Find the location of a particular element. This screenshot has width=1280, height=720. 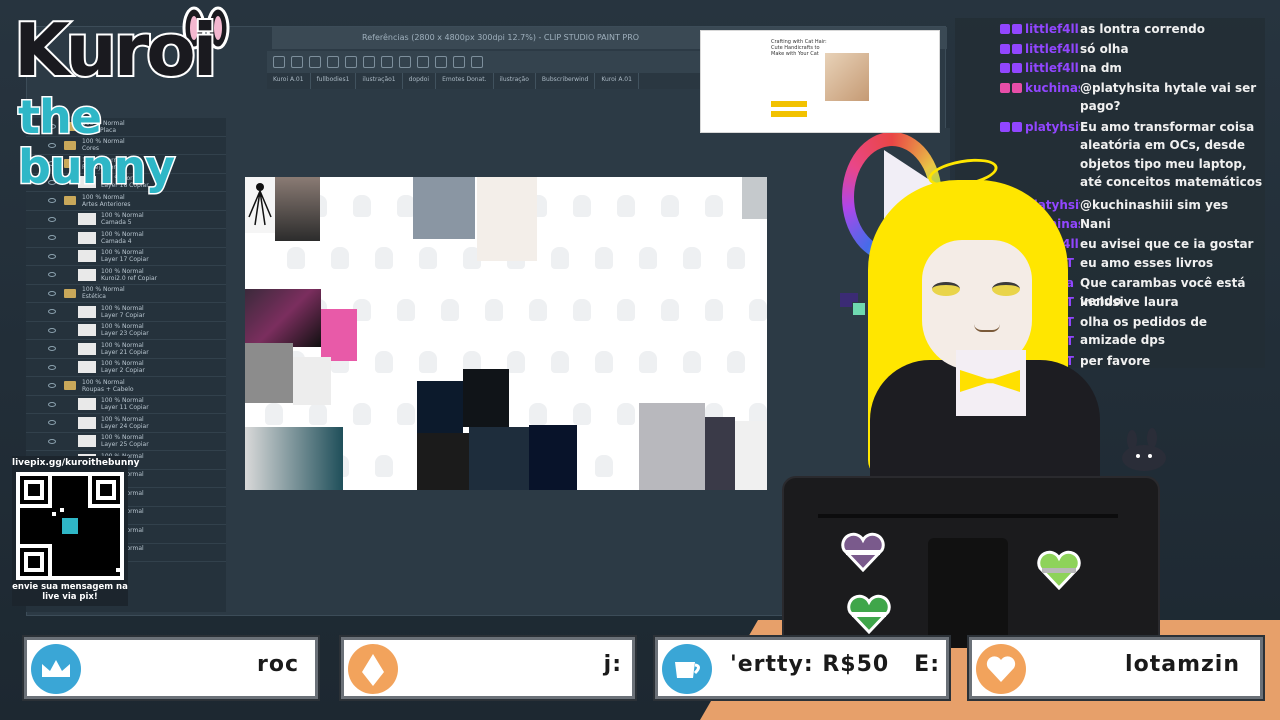

layer-text: 100 % Normal Layer 7 Copiar is located at coordinates (123, 312).